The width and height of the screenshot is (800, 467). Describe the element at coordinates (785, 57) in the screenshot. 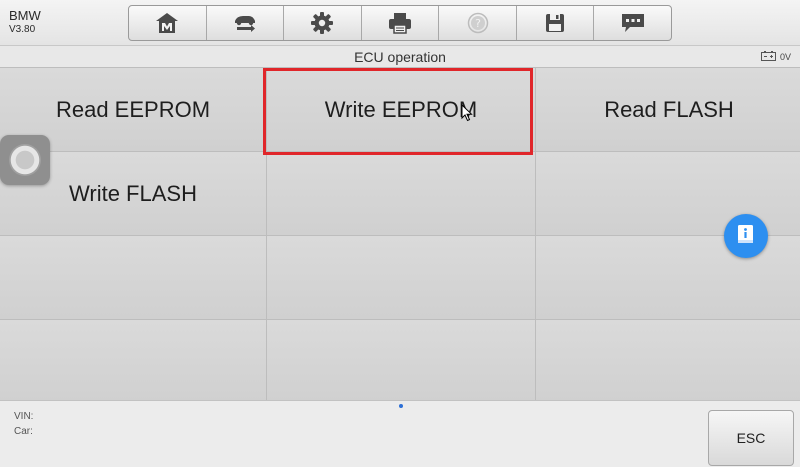

I see `voltage-readout: 0V` at that location.